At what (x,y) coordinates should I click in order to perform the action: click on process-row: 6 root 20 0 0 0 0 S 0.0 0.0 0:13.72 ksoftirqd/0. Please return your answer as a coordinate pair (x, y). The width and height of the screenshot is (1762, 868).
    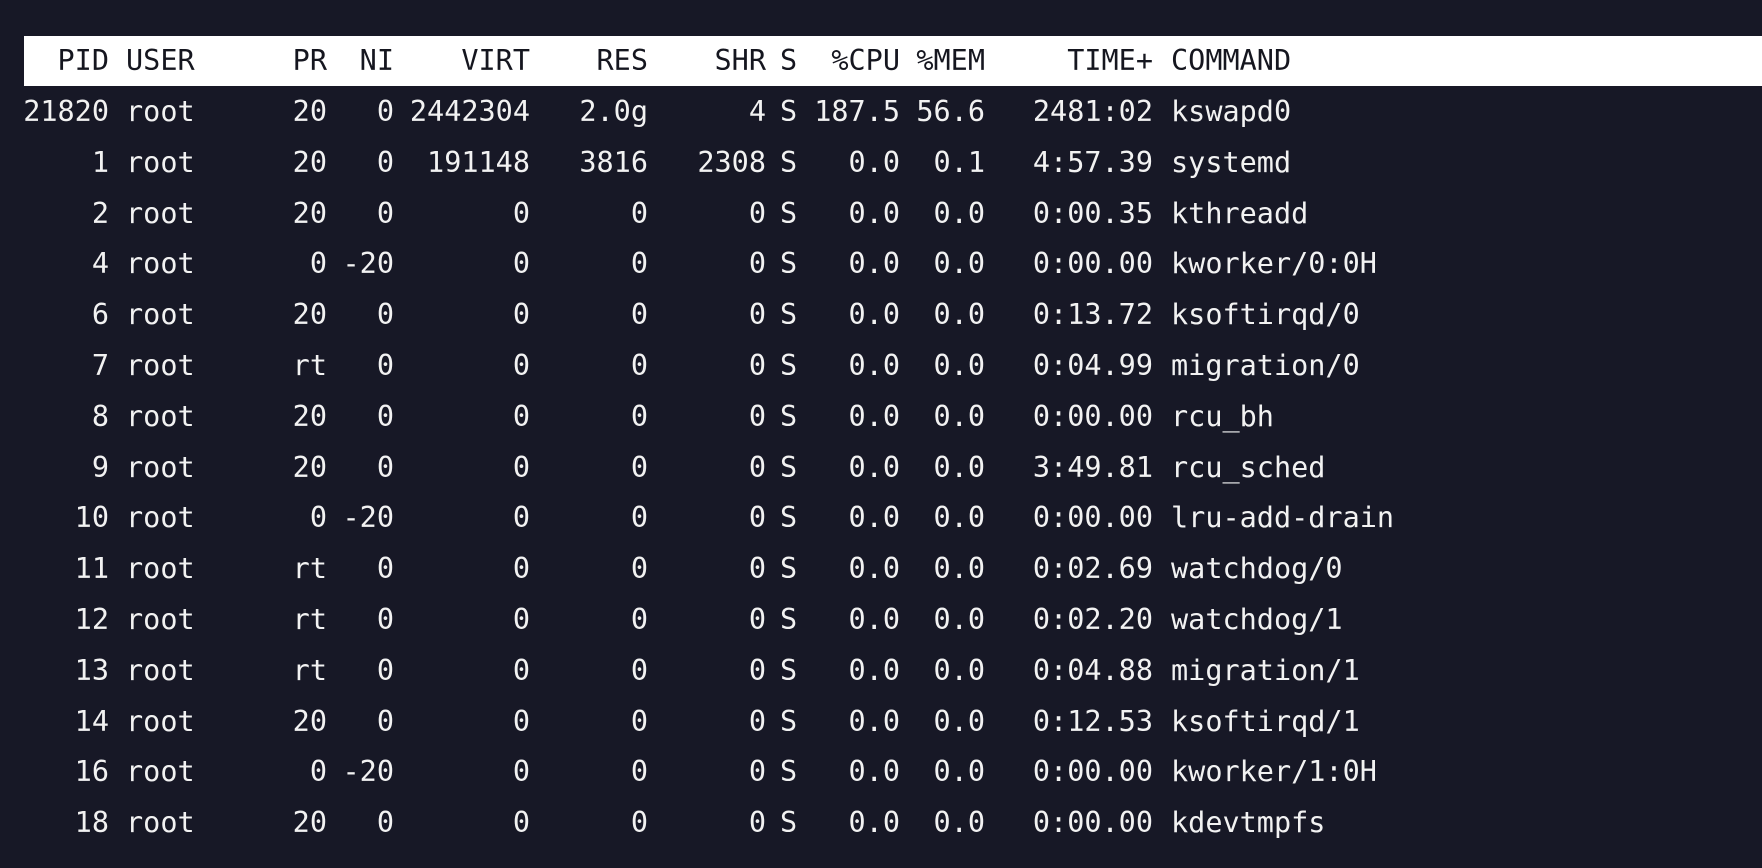
    Looking at the image, I should click on (881, 315).